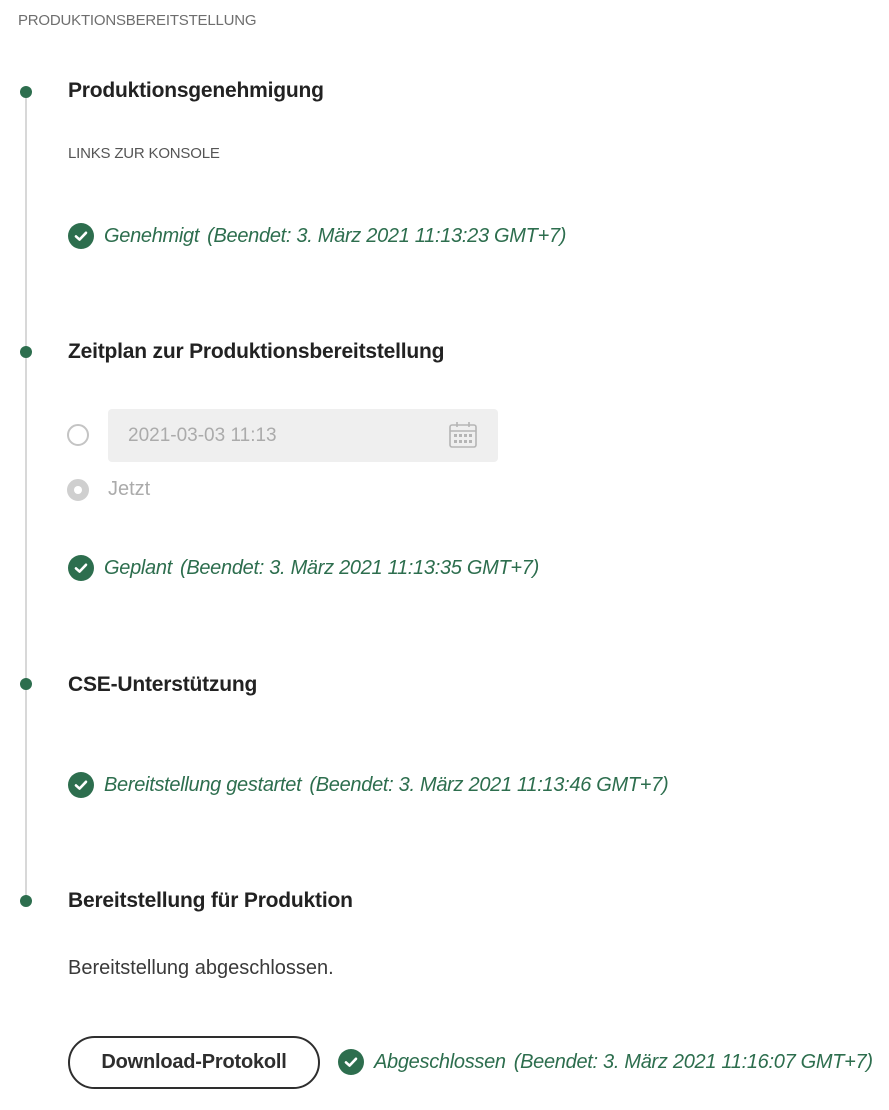 This screenshot has width=889, height=1110. Describe the element at coordinates (152, 235) in the screenshot. I see `approval-status-label: Genehmigt` at that location.